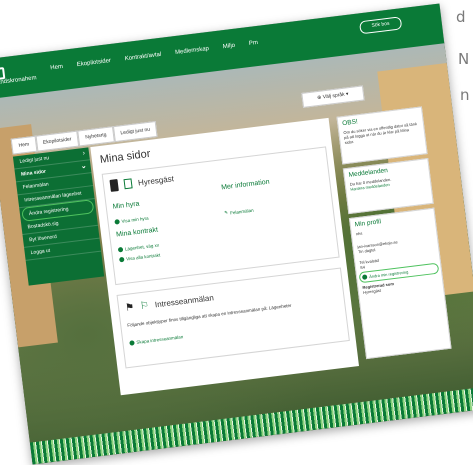  Describe the element at coordinates (125, 156) in the screenshot. I see `page-title: Mina sidor` at that location.